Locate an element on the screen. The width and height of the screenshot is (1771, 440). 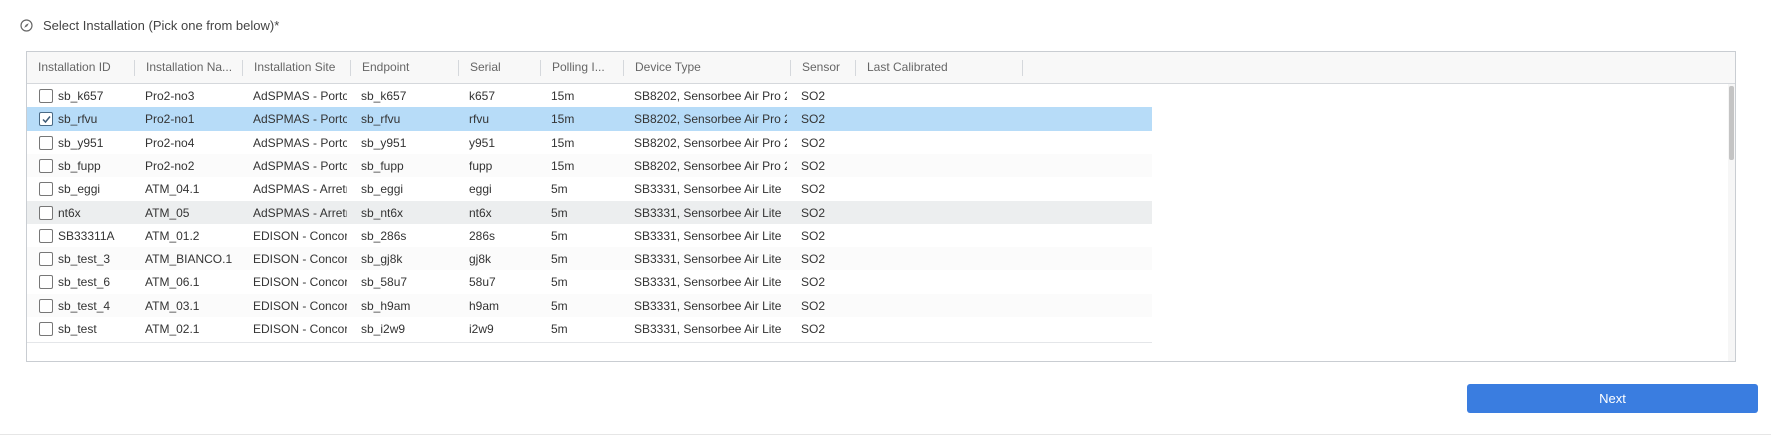
next-button: Next is located at coordinates (1612, 398).